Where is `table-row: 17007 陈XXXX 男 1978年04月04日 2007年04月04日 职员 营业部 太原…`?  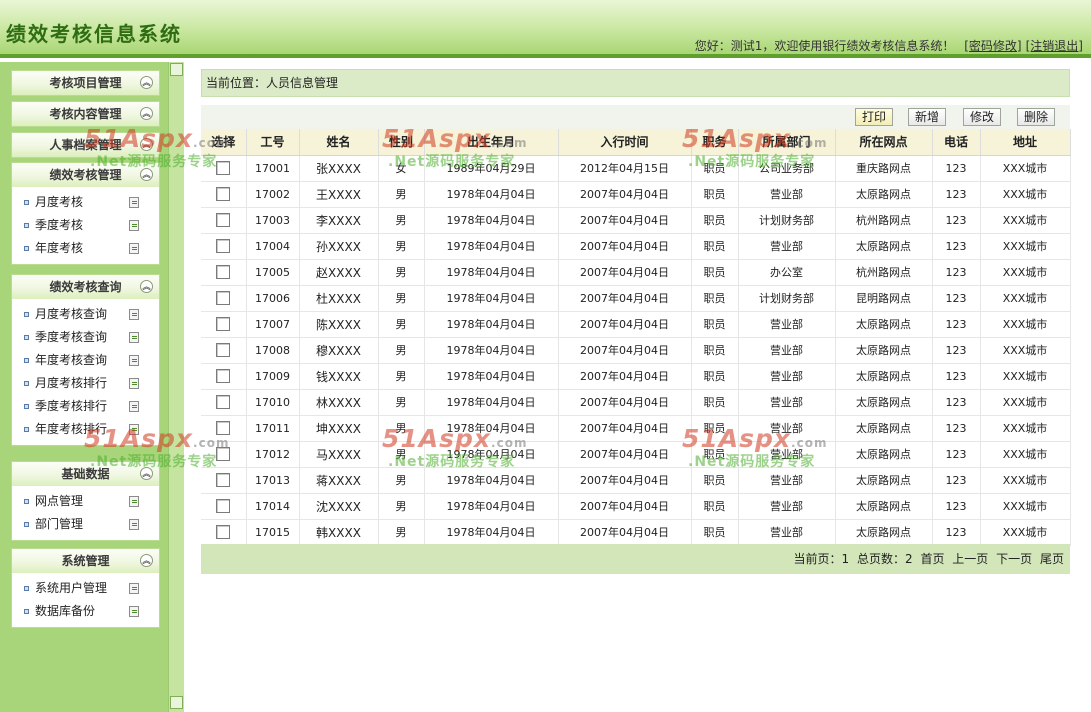
table-row: 17007 陈XXXX 男 1978年04月04日 2007年04月04日 职员 营业部 太原… is located at coordinates (636, 324).